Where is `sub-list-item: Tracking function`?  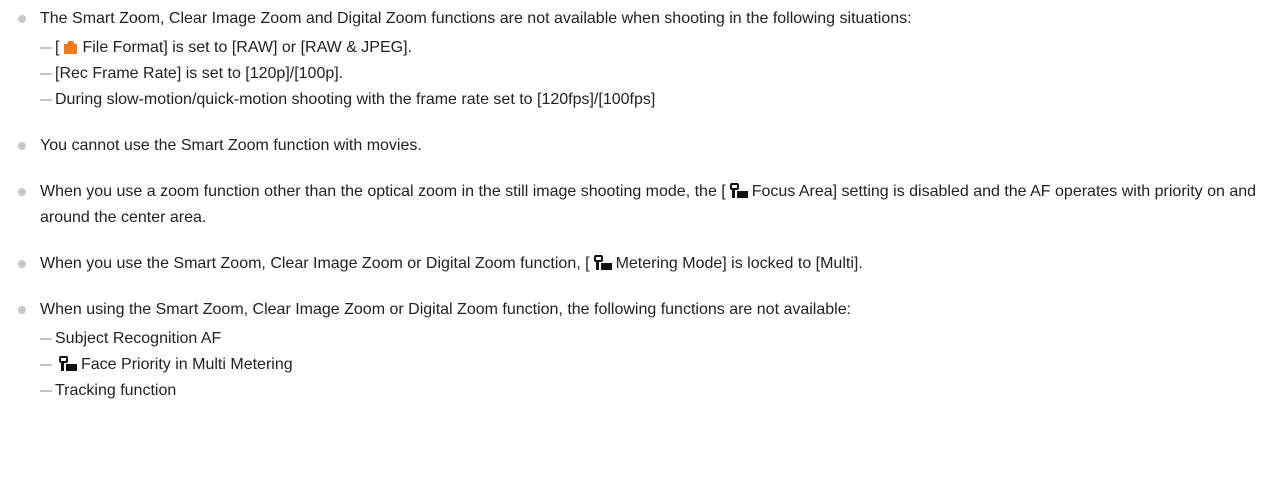
sub-list-item: Tracking function is located at coordinates (655, 391).